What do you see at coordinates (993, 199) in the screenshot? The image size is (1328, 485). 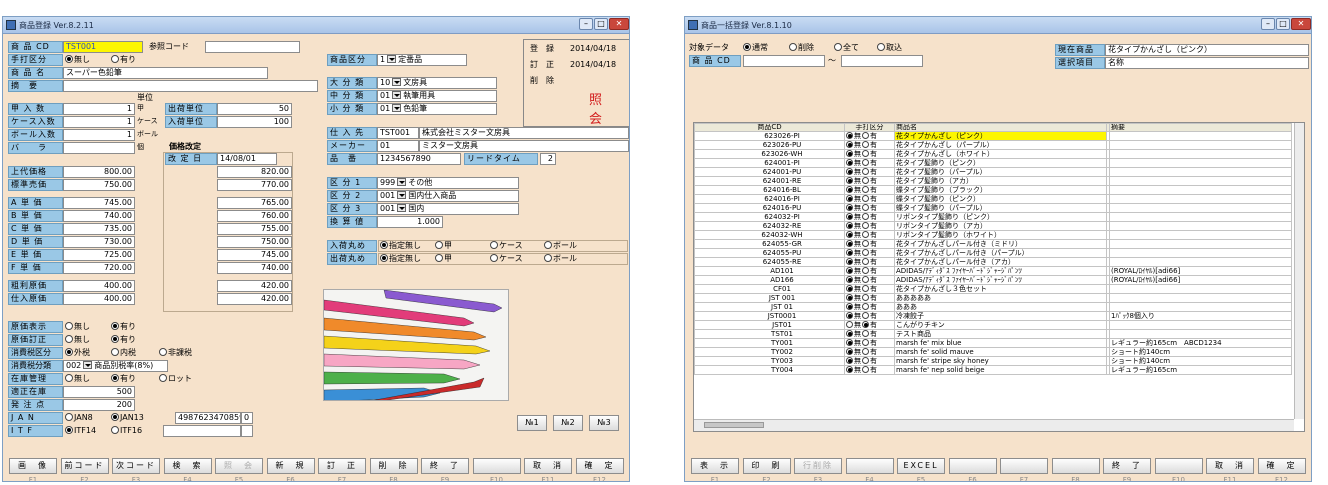 I see `table-row: 624016-PI 無有蝶タイプ髪飾り（ピンク）` at bounding box center [993, 199].